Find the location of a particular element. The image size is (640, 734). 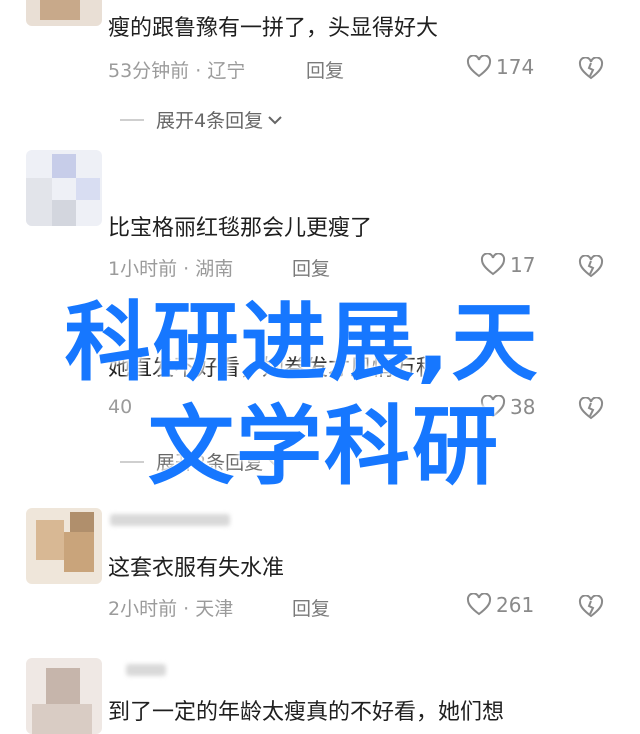

expand-replies-button: 展开4条回复 is located at coordinates (201, 119).